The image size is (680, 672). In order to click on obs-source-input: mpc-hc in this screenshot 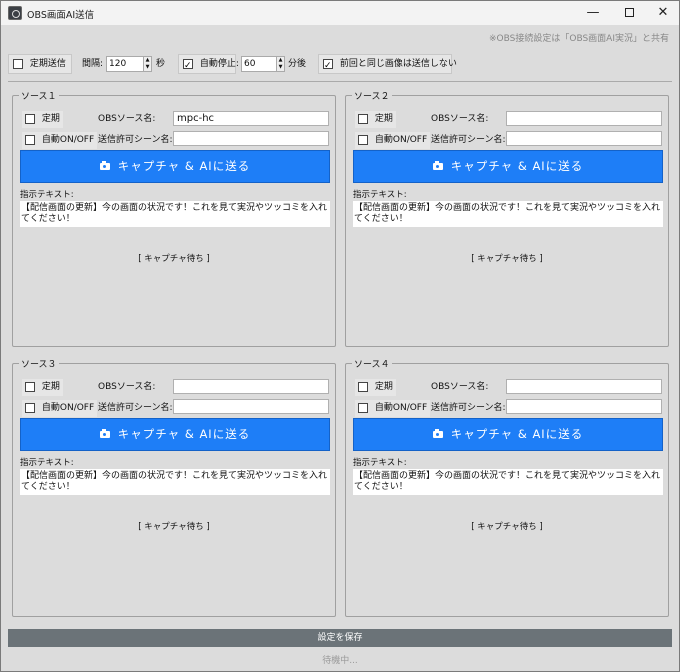, I will do `click(251, 118)`.